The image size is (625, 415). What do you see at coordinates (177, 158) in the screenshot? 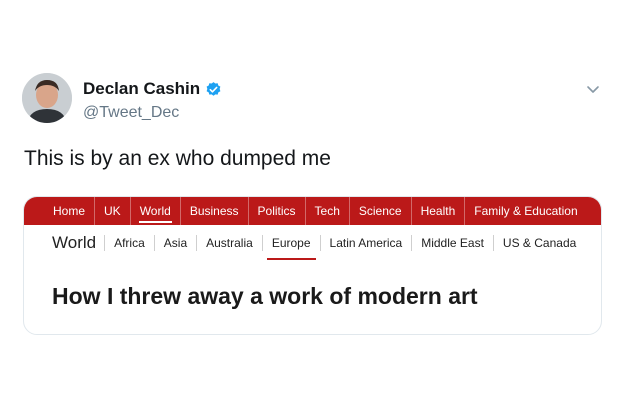
I see `tweet-text: This is by an ex who dumped me` at bounding box center [177, 158].